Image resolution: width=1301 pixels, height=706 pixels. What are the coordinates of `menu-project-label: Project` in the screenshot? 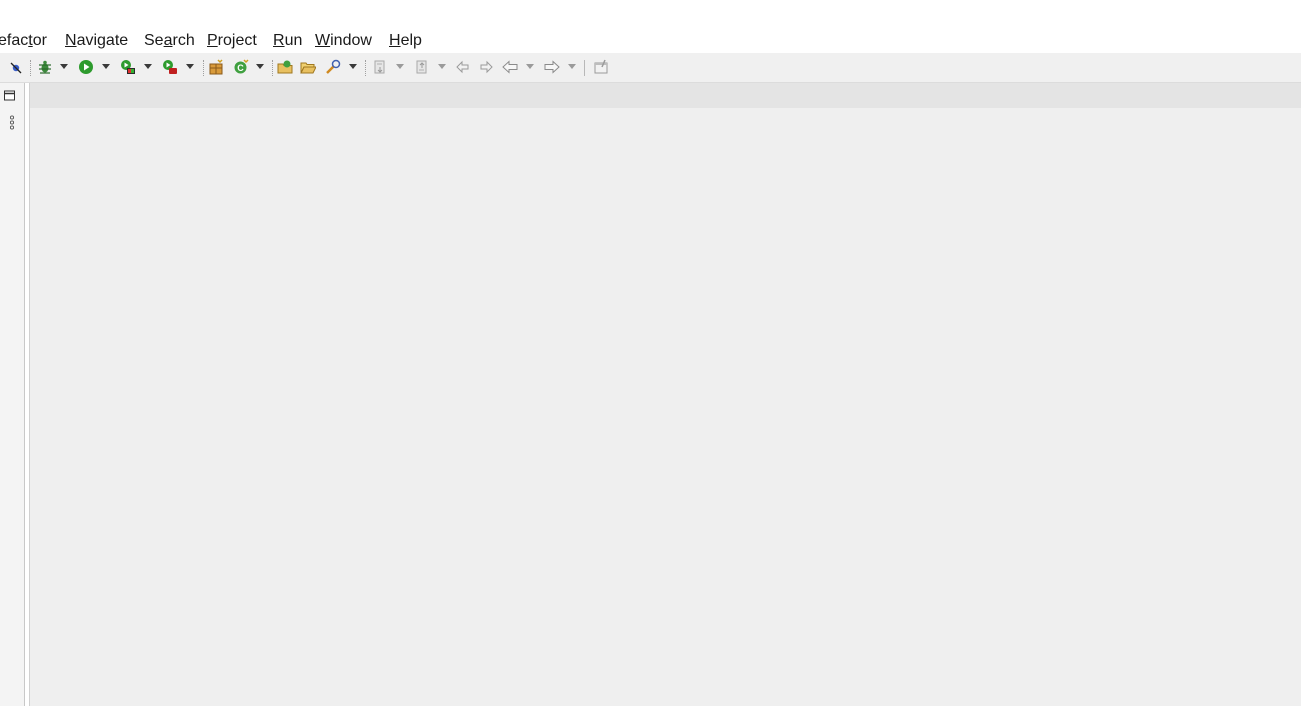 It's located at (232, 40).